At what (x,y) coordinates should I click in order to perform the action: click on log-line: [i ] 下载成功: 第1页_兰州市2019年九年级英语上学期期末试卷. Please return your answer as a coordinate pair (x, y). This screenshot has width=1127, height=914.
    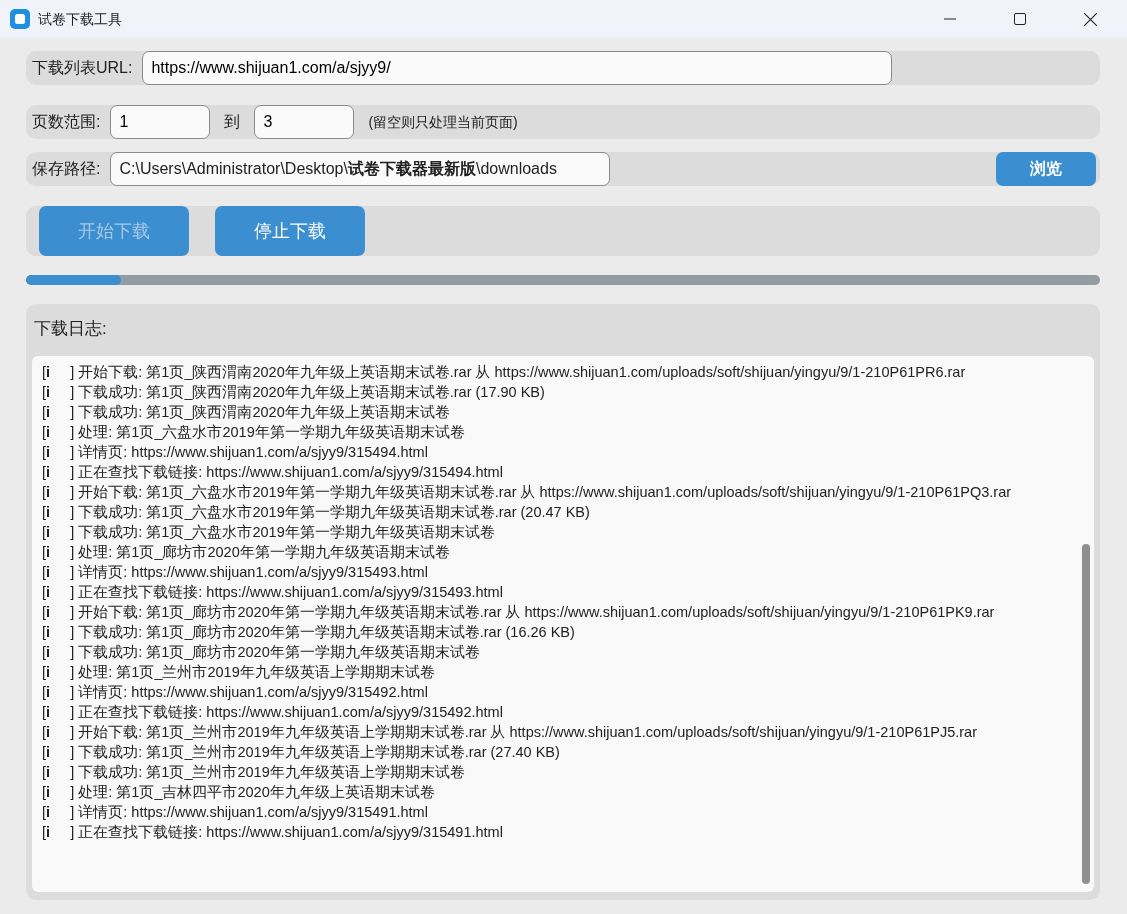
    Looking at the image, I should click on (254, 772).